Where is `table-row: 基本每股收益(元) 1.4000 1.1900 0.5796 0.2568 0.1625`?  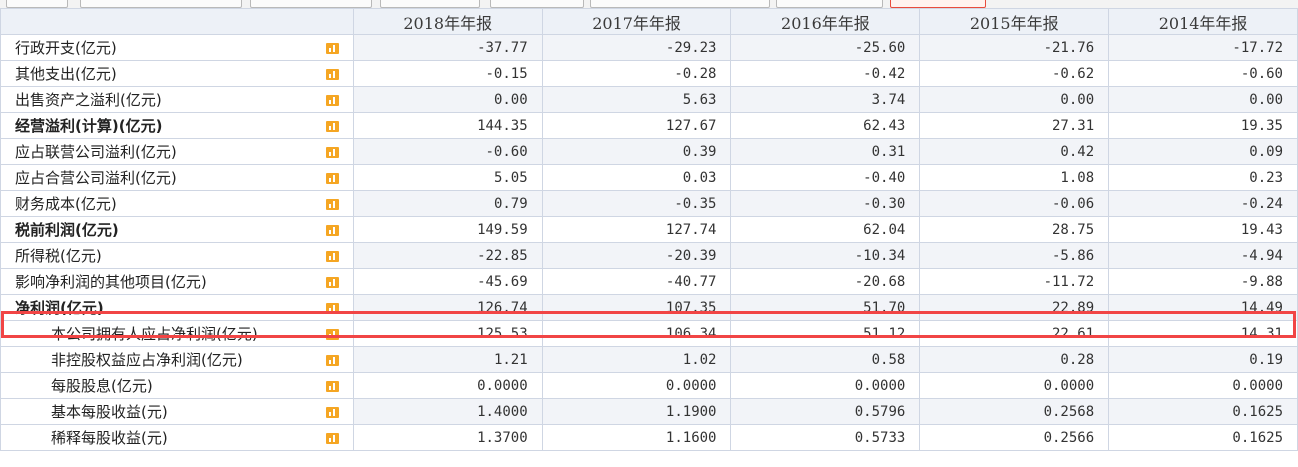 table-row: 基本每股收益(元) 1.4000 1.1900 0.5796 0.2568 0.1625 is located at coordinates (649, 411).